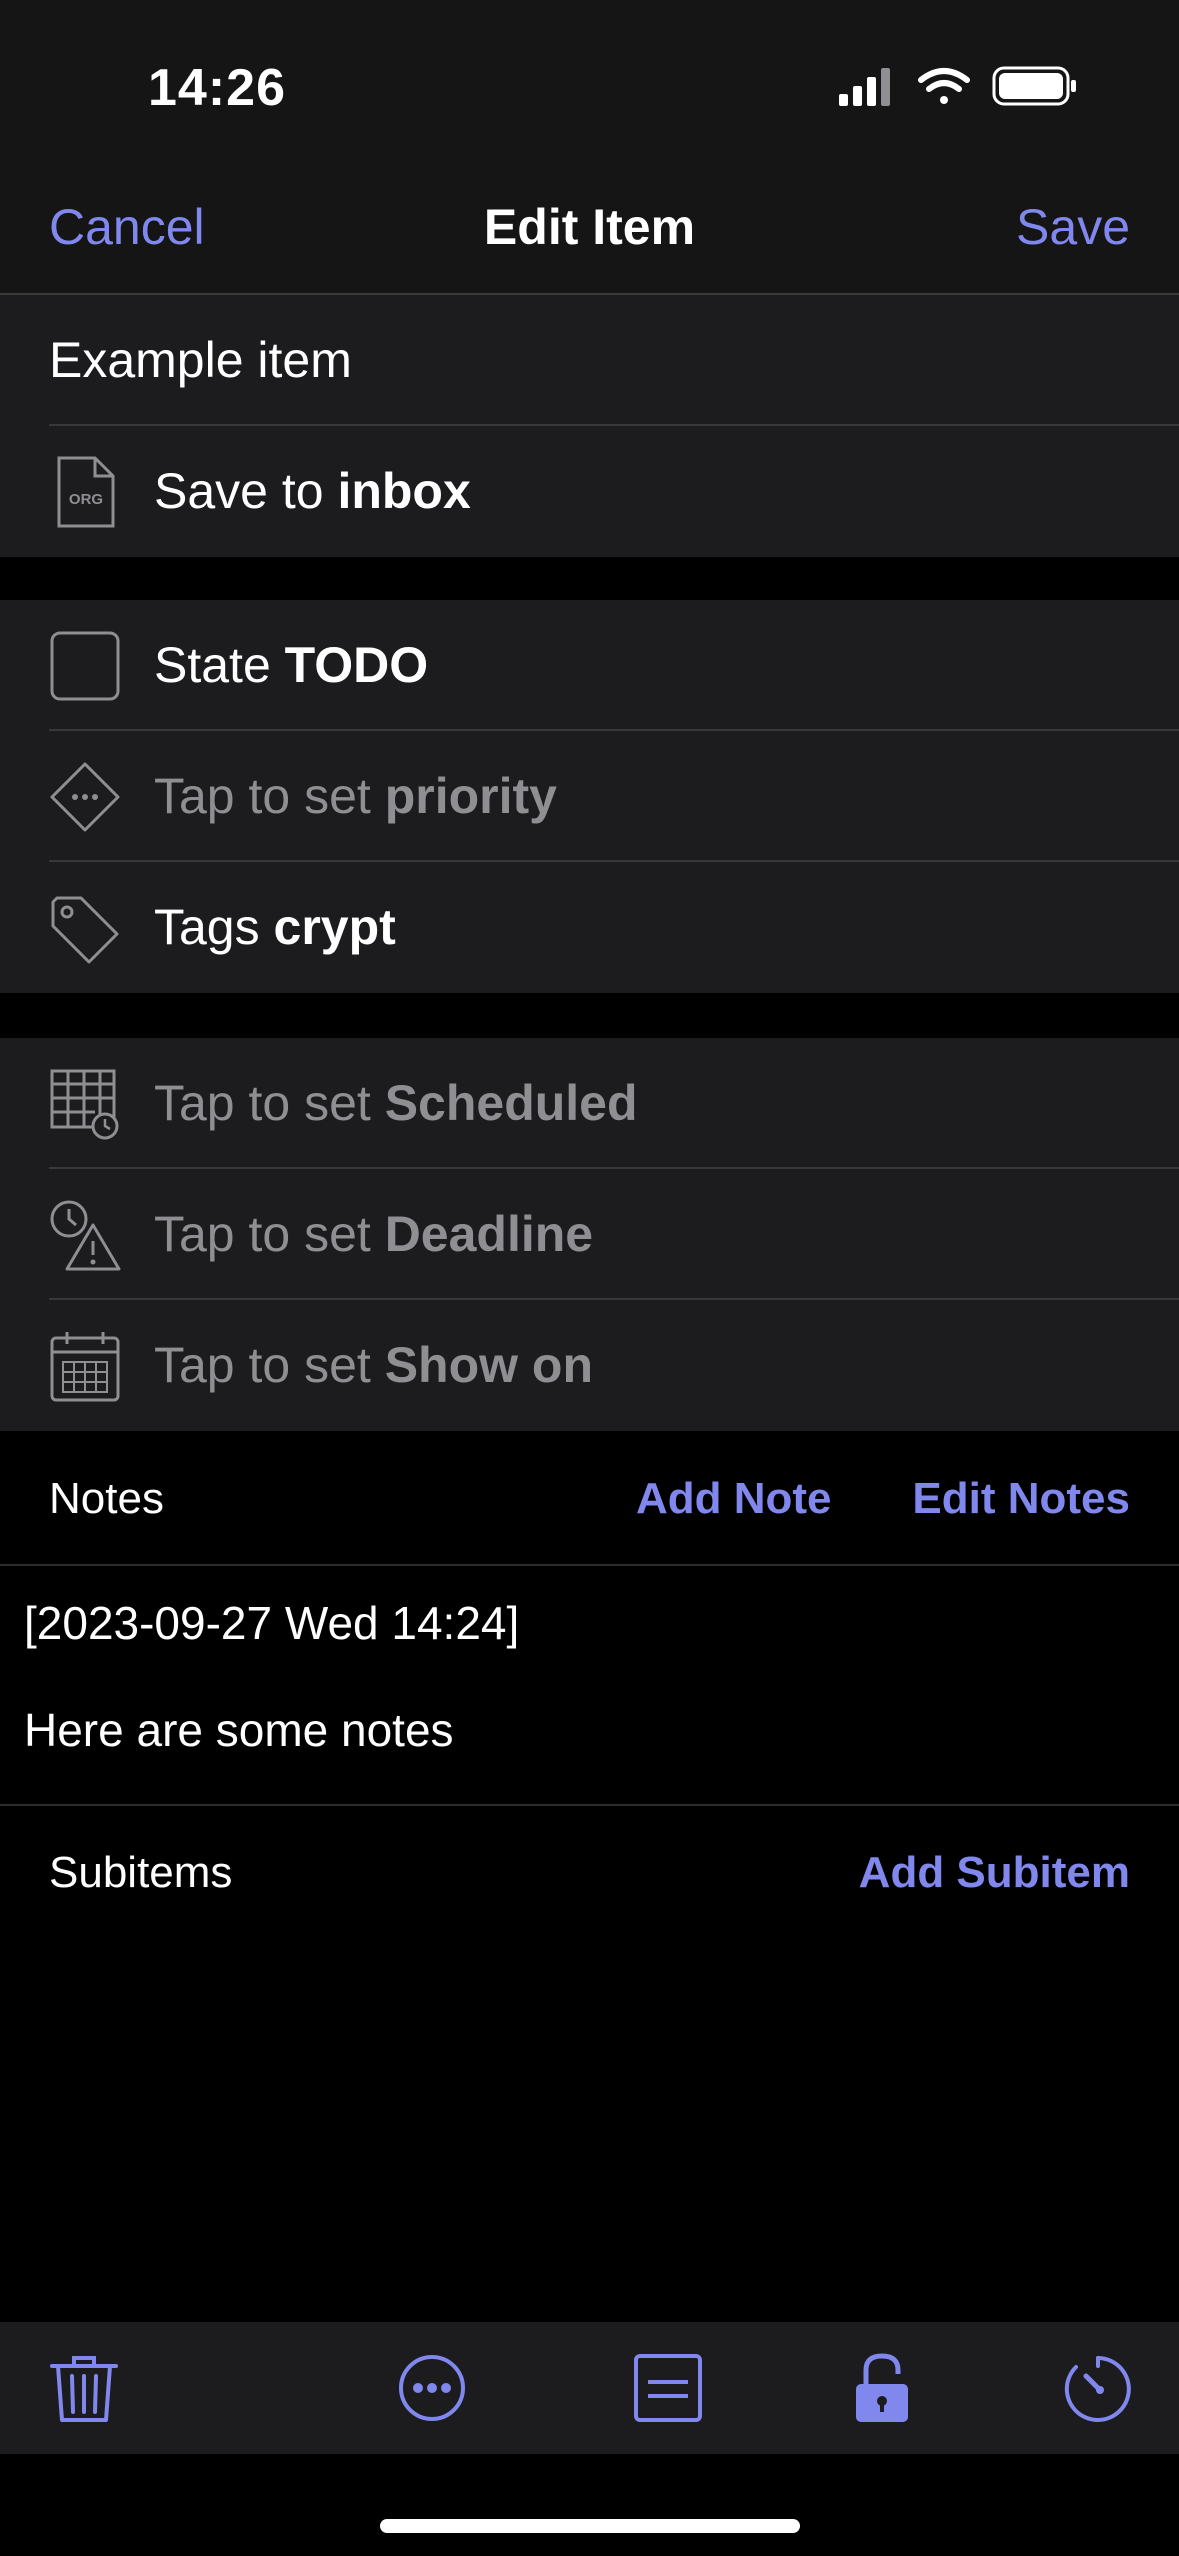  Describe the element at coordinates (1034, 86) in the screenshot. I see `battery-icon` at that location.